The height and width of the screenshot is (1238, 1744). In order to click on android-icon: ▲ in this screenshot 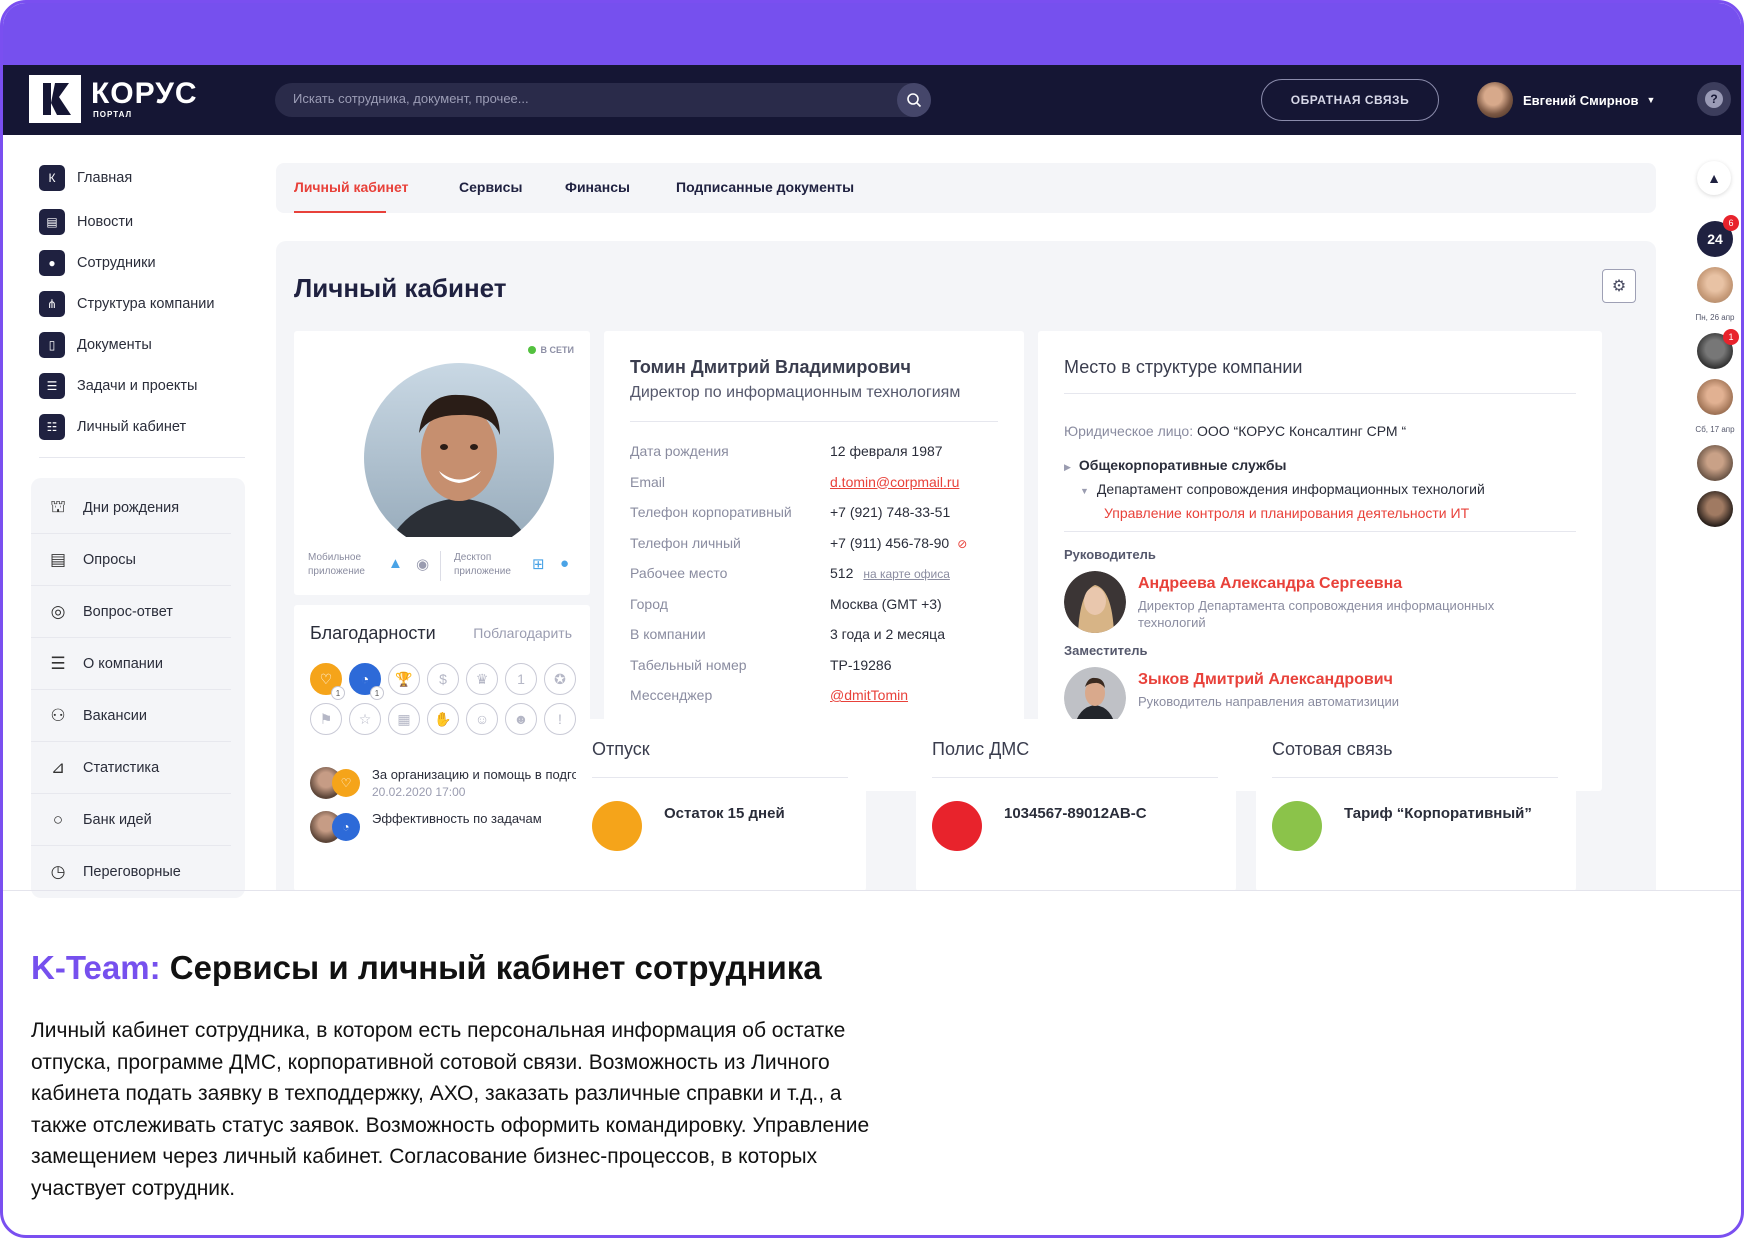, I will do `click(397, 564)`.